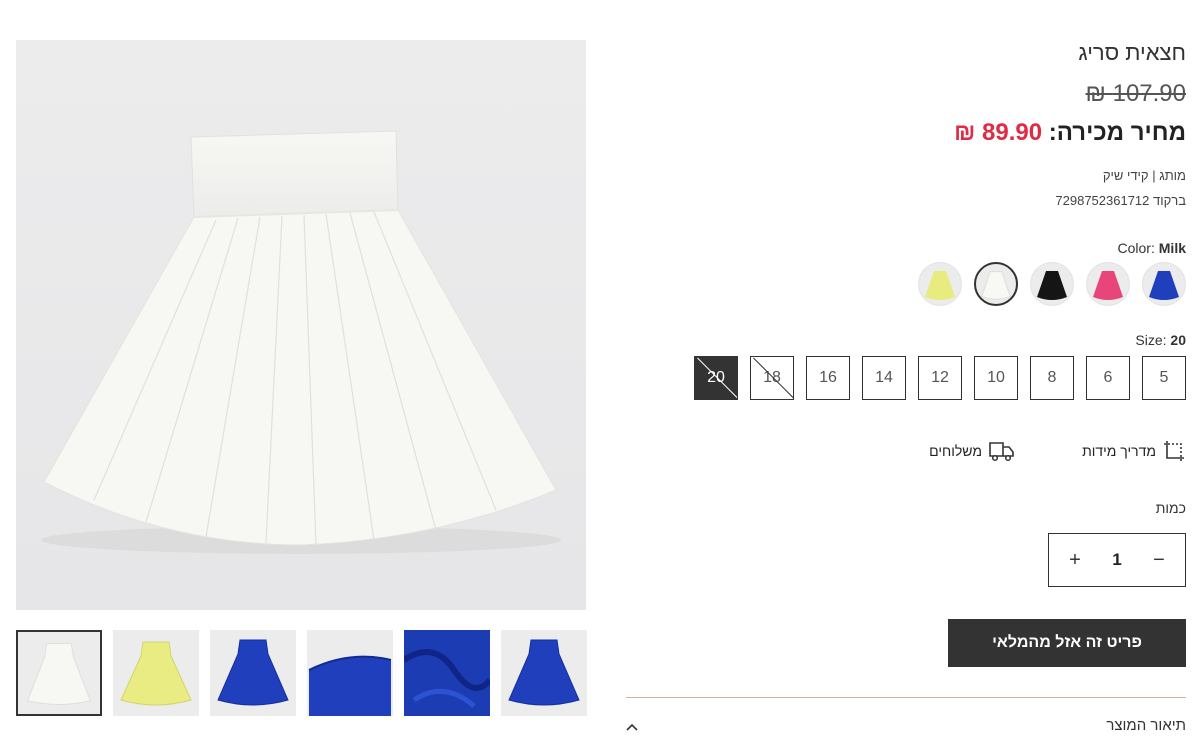 Image resolution: width=1204 pixels, height=738 pixels. Describe the element at coordinates (59, 673) in the screenshot. I see `thumbnail-milk-skirt` at that location.